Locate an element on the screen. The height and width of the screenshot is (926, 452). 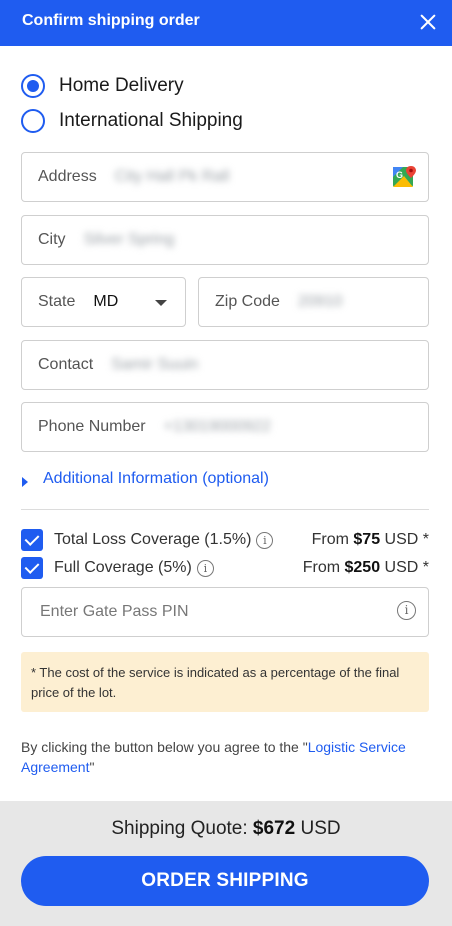
phone-number-label: Phone Number is located at coordinates (92, 426).